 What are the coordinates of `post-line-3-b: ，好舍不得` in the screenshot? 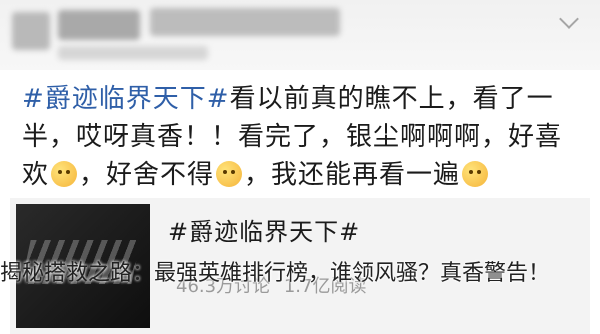 It's located at (147, 175).